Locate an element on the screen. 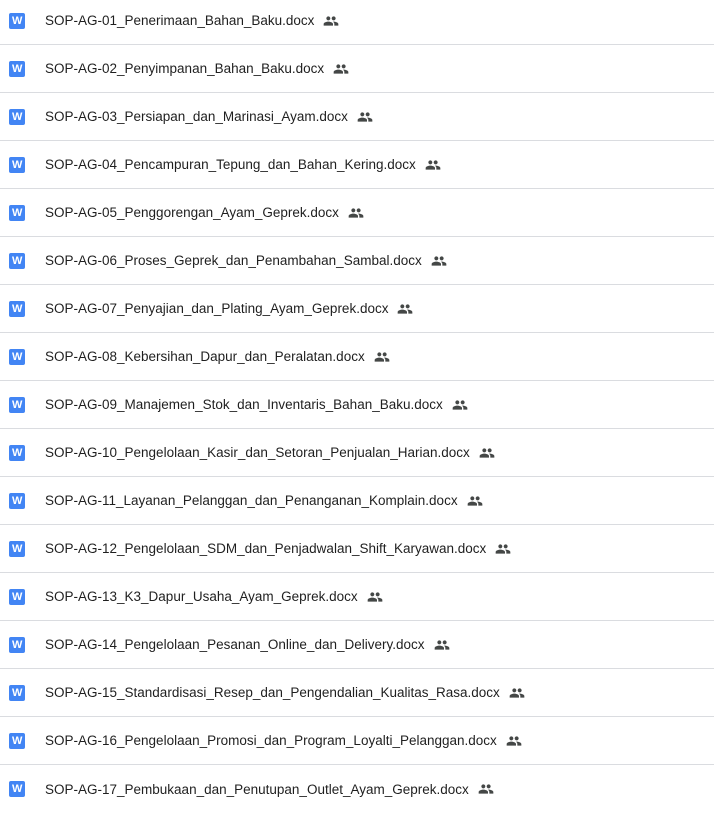  file-name: SOP-AG-05_Penggorengan_Ayam_Geprek.docx is located at coordinates (204, 213).